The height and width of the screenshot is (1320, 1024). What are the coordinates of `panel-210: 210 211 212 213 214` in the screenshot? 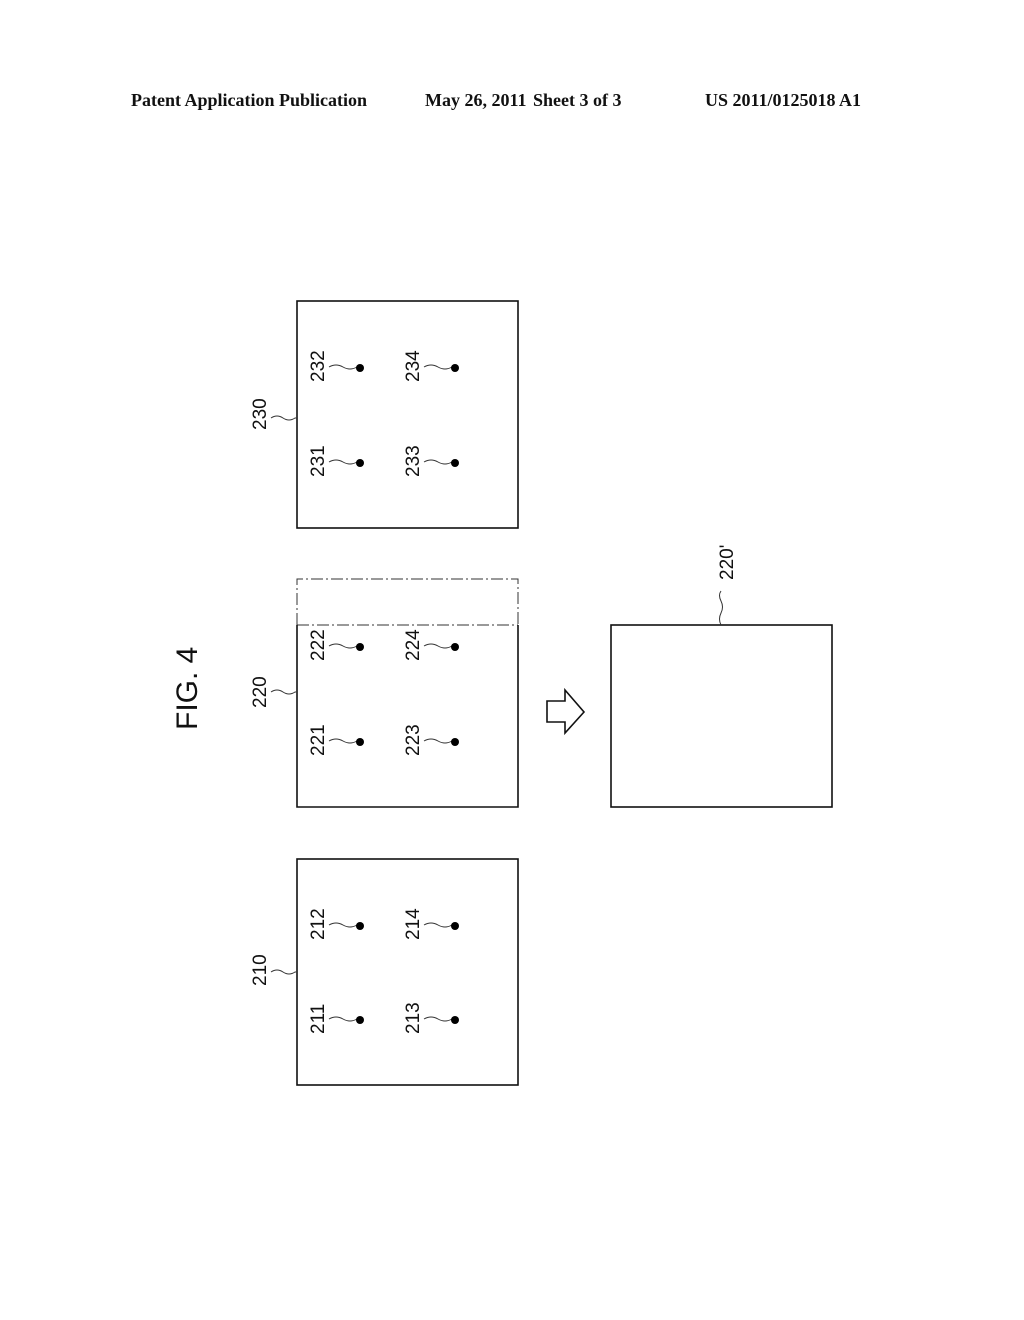 It's located at (384, 972).